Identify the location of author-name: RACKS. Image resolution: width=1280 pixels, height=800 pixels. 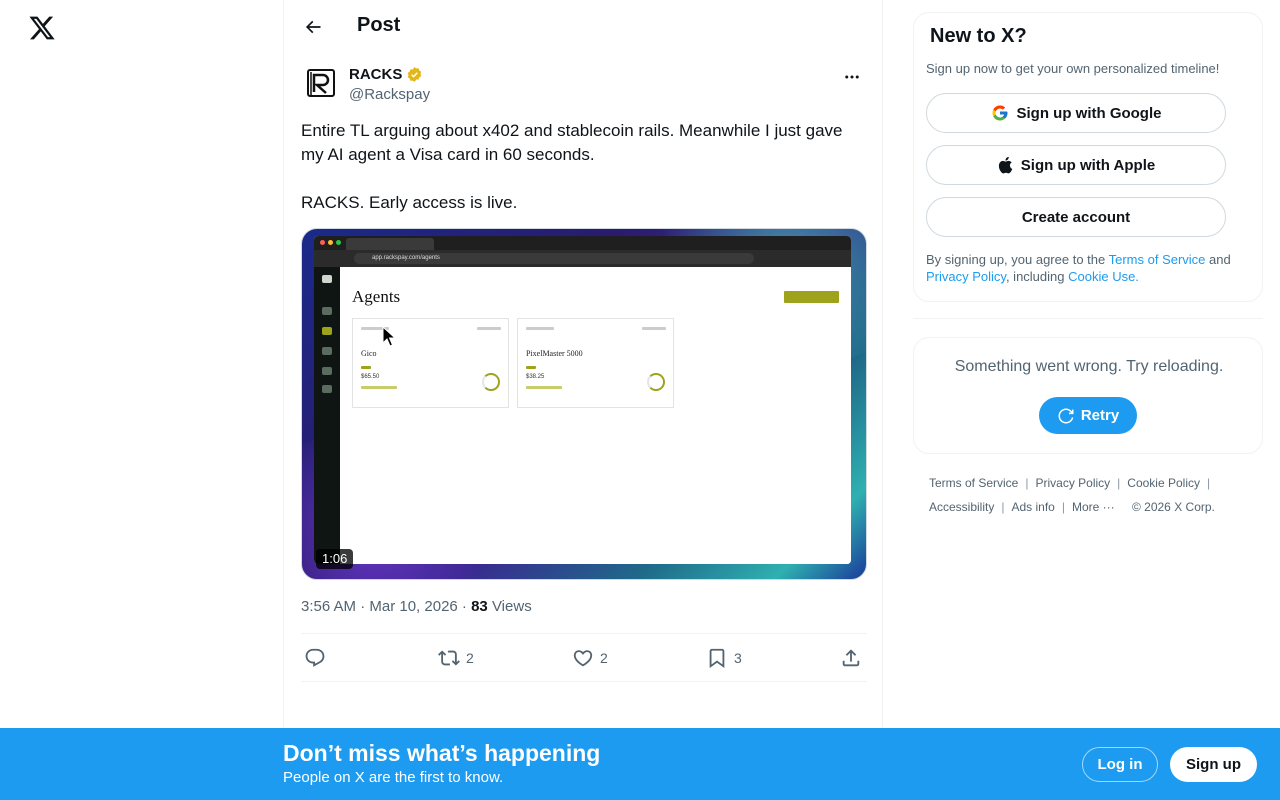
(375, 74).